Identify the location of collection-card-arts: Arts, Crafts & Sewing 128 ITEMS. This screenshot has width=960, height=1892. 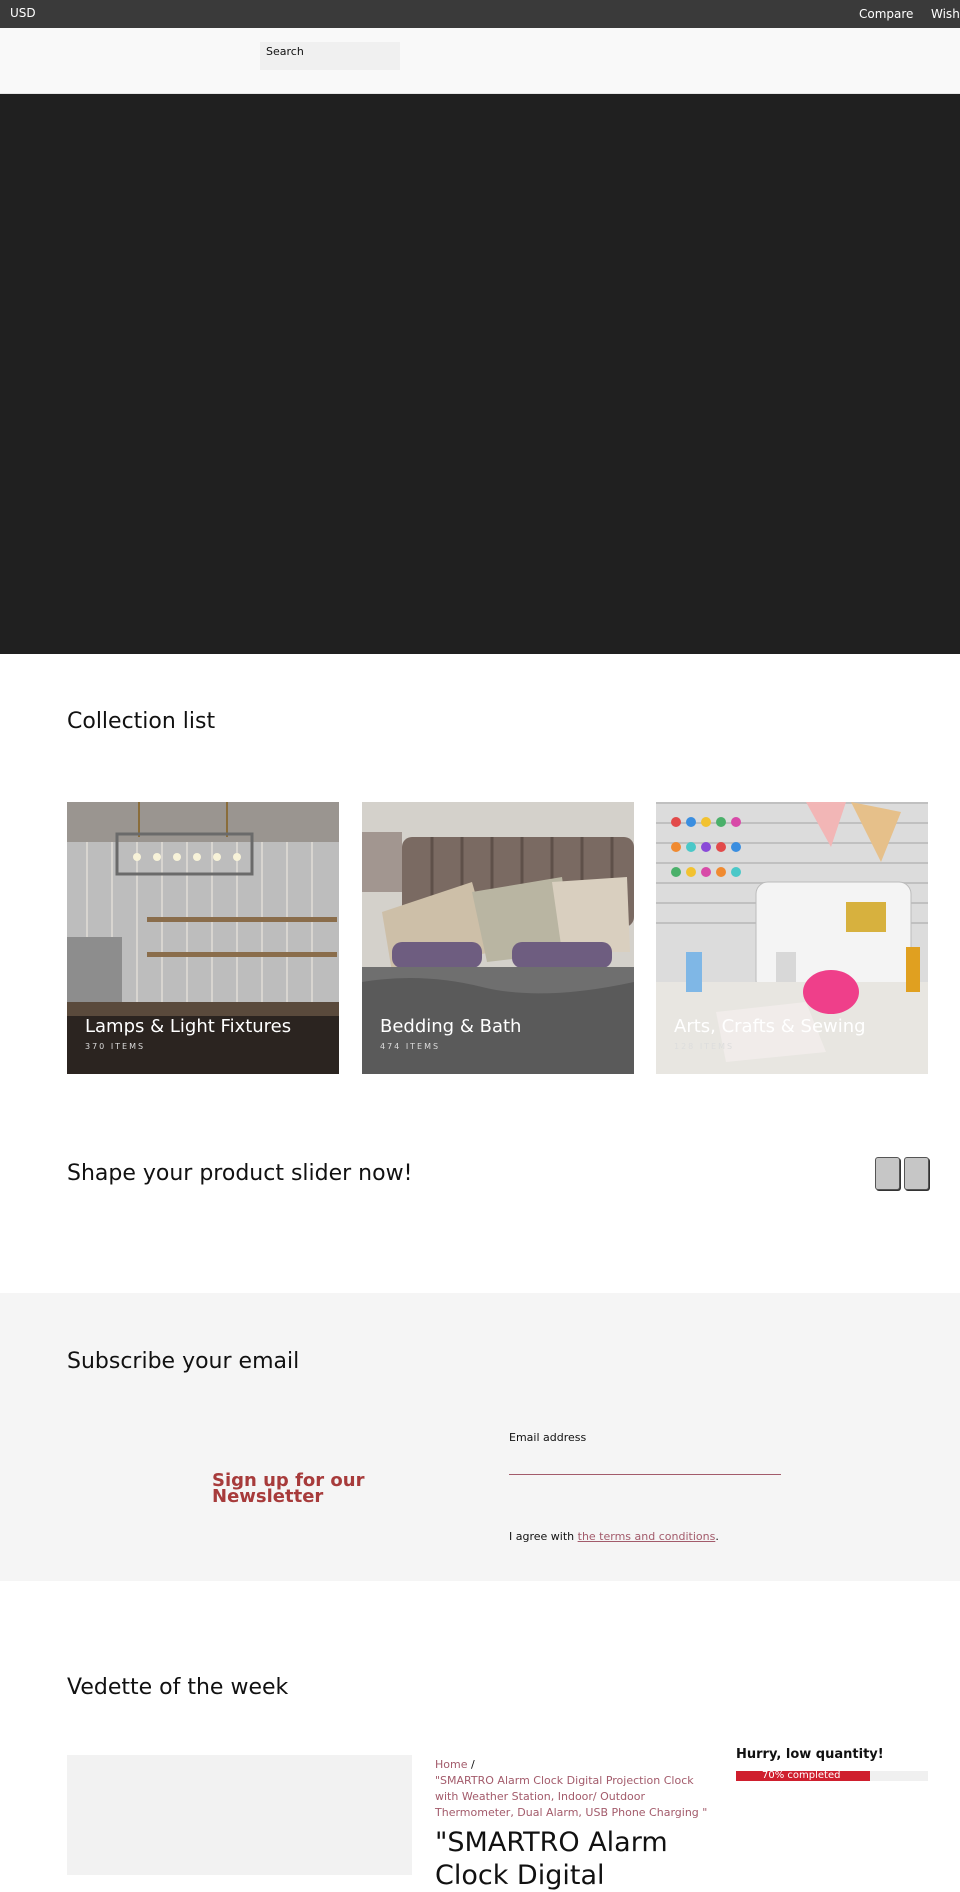
(792, 938).